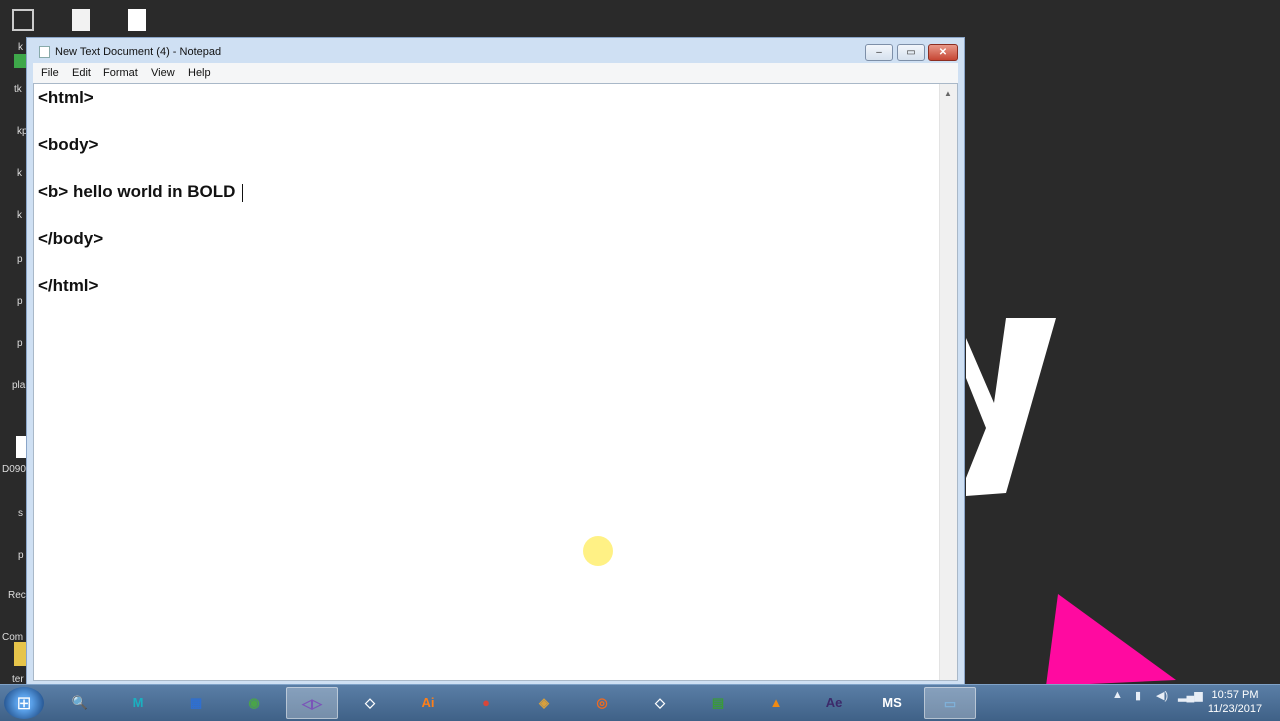 The image size is (1280, 721). I want to click on taskbar-shield-app-icon: ◈, so click(544, 703).